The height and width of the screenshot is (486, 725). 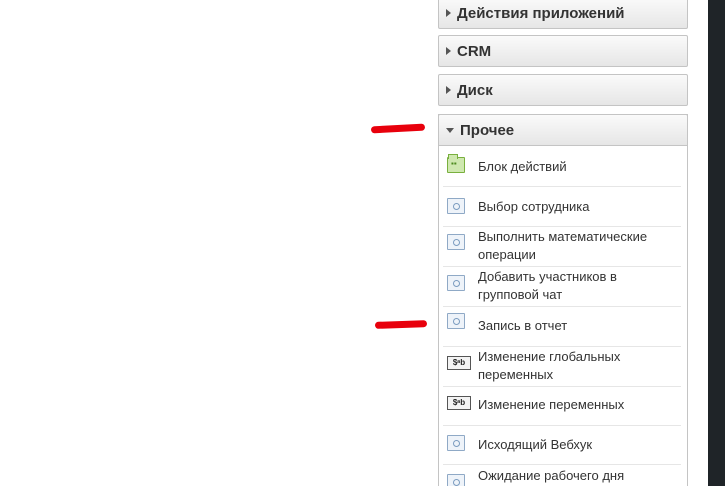 I want to click on section-header-app-actions: Действия приложений, so click(x=563, y=14).